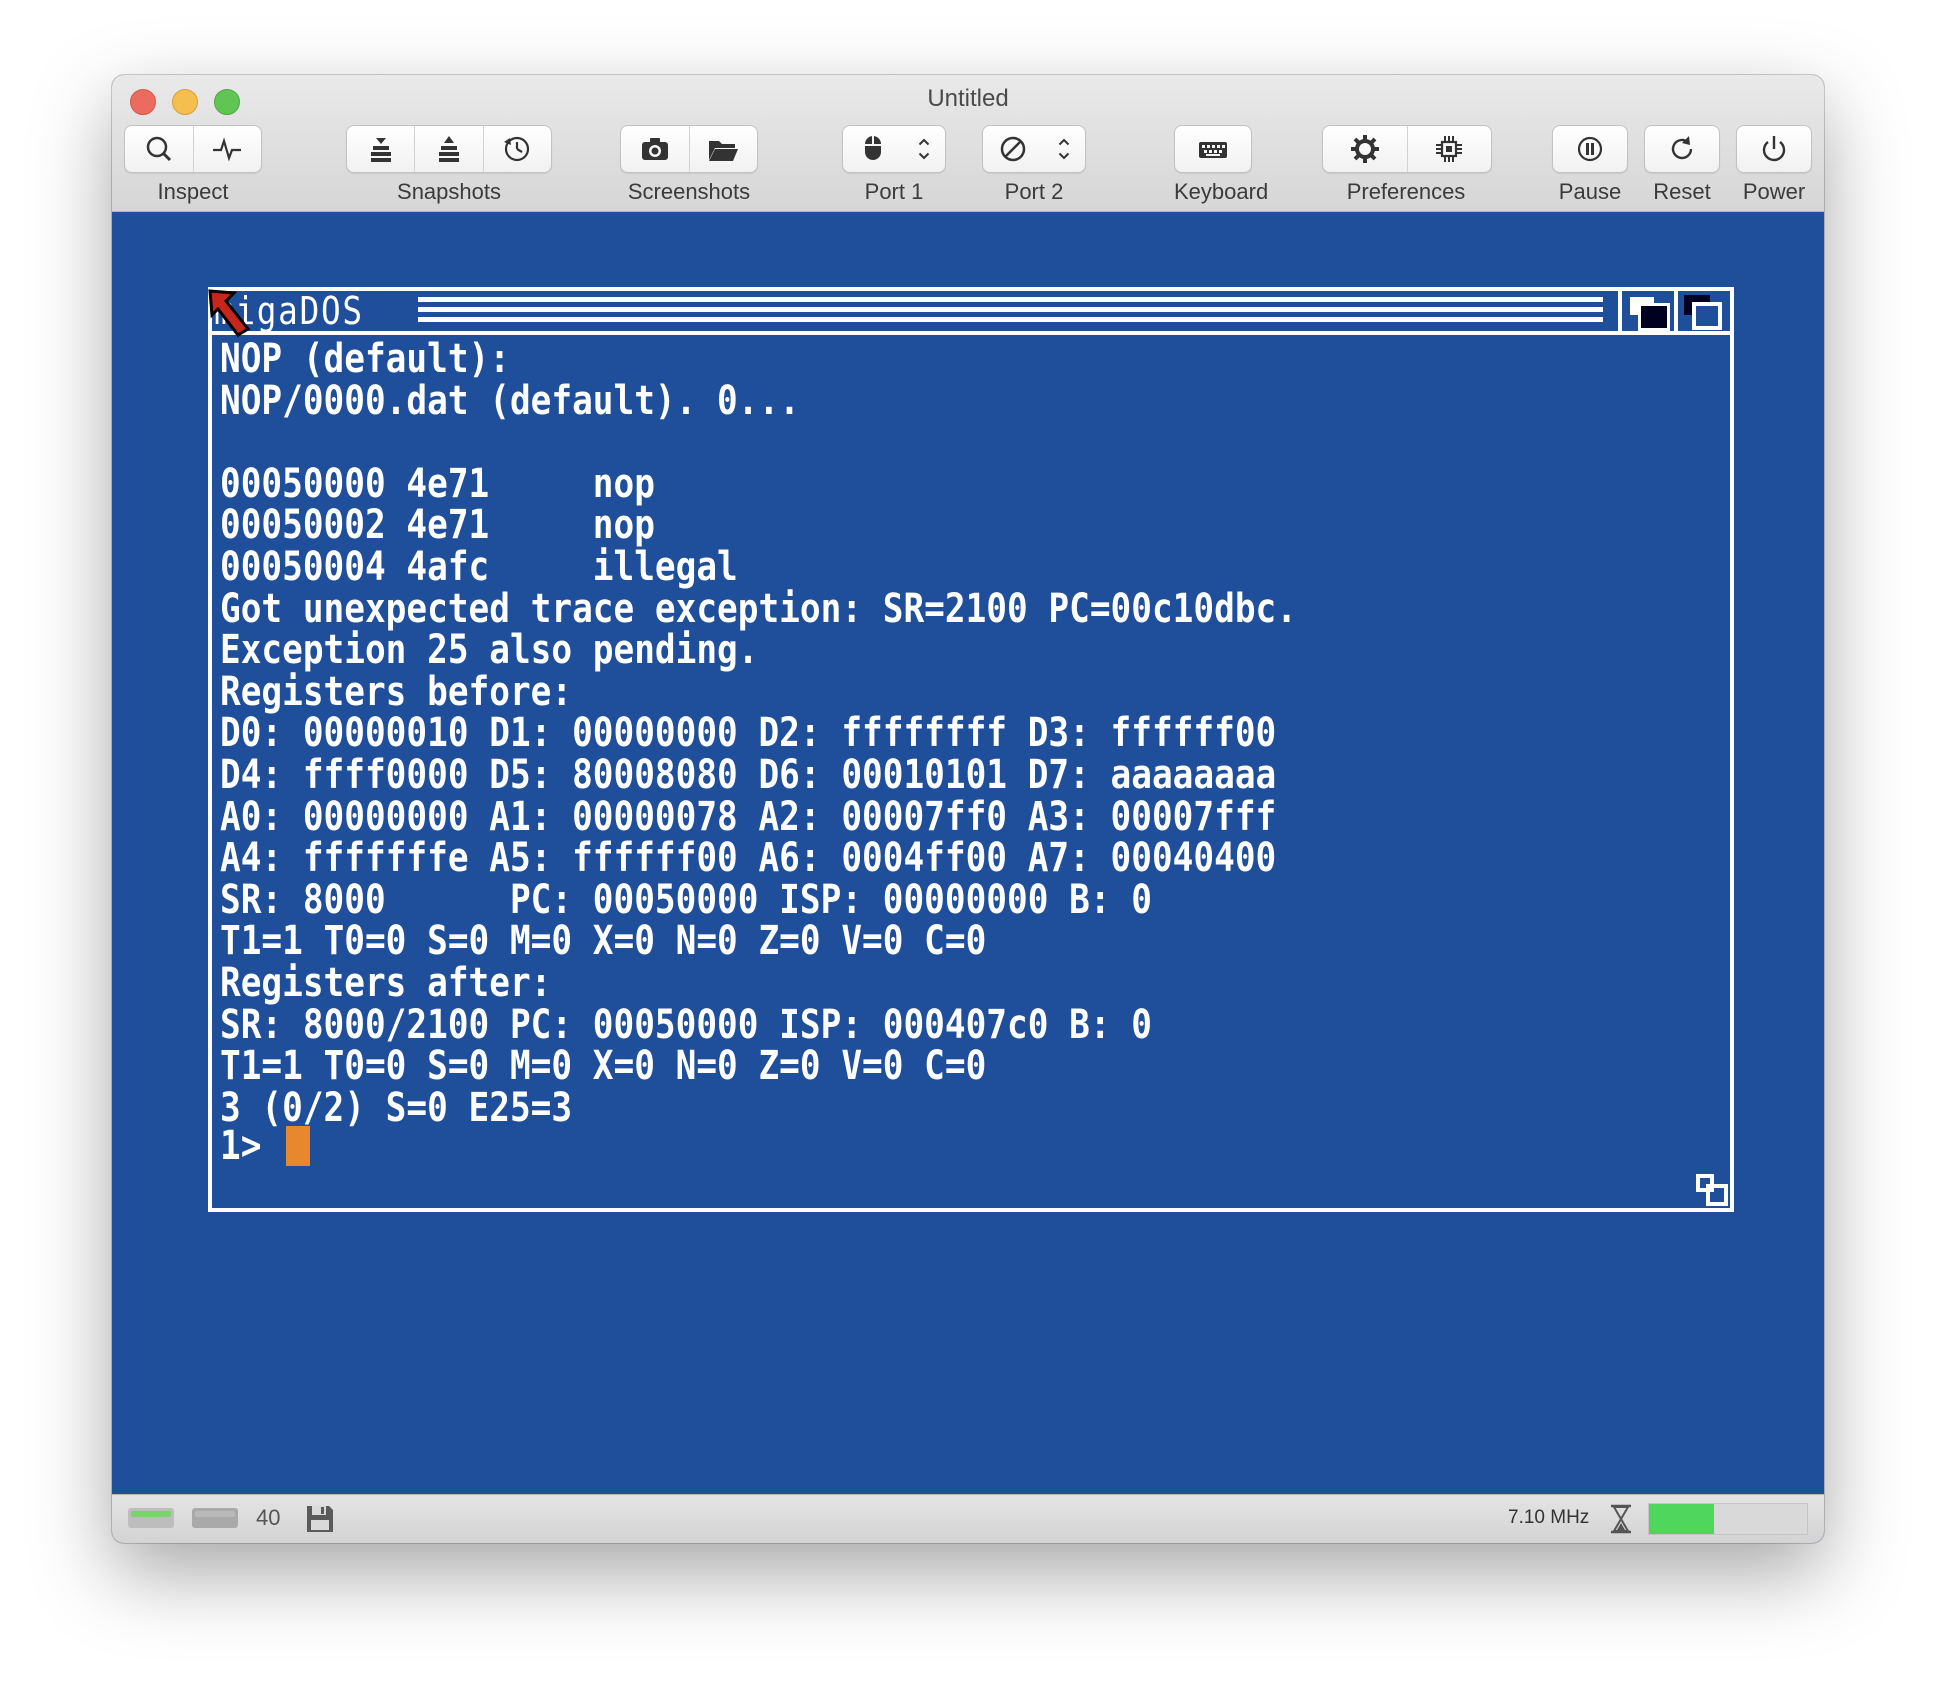  I want to click on chip-icon, so click(1449, 149).